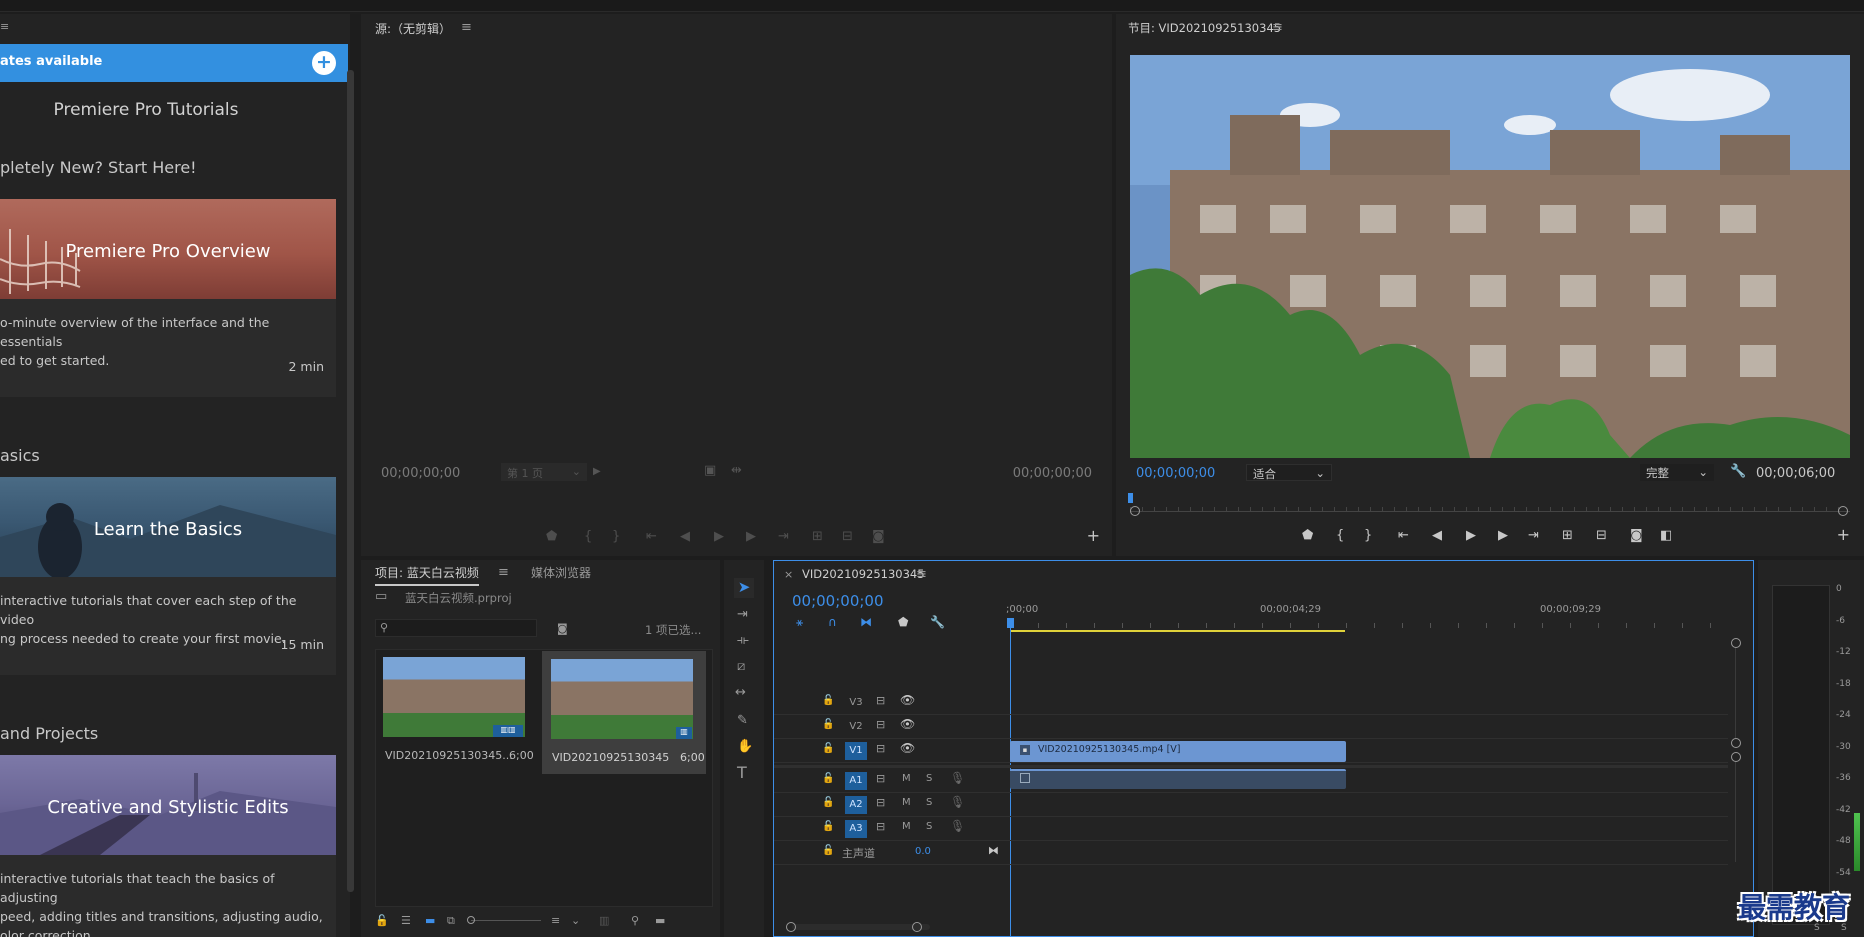 Image resolution: width=1864 pixels, height=937 pixels. I want to click on program-timecode: 00;00;00;00, so click(1175, 473).